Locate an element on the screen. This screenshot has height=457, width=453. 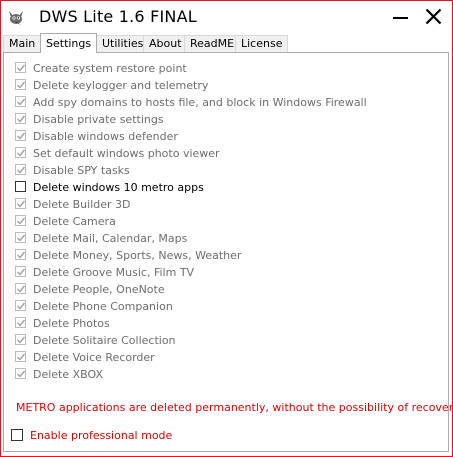
tab-utilities: Utilities is located at coordinates (123, 43).